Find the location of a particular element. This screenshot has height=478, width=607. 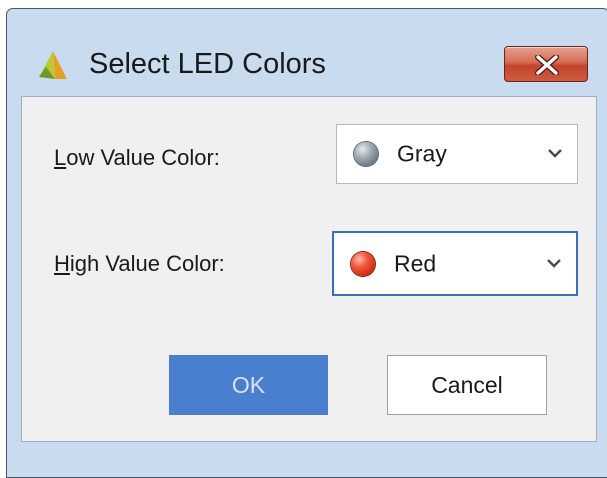

low-value-label-text: ow Value Color: is located at coordinates (143, 157).